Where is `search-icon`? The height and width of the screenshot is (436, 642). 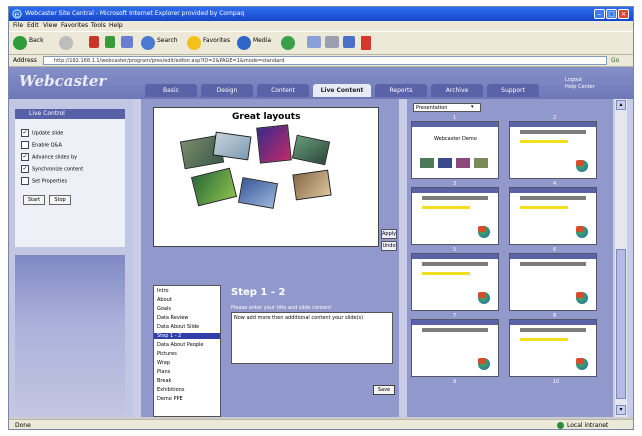 search-icon is located at coordinates (148, 43).